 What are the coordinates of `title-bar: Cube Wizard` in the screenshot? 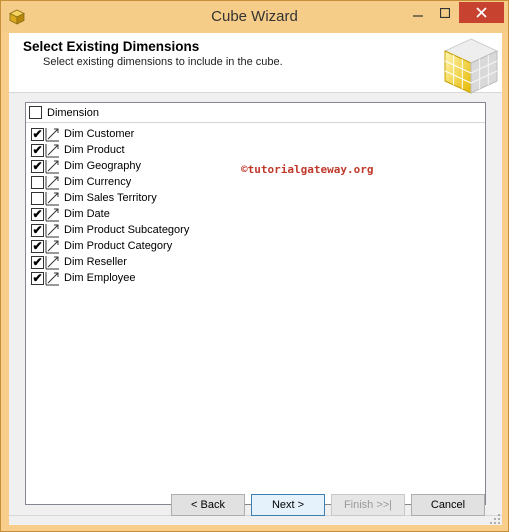 It's located at (254, 17).